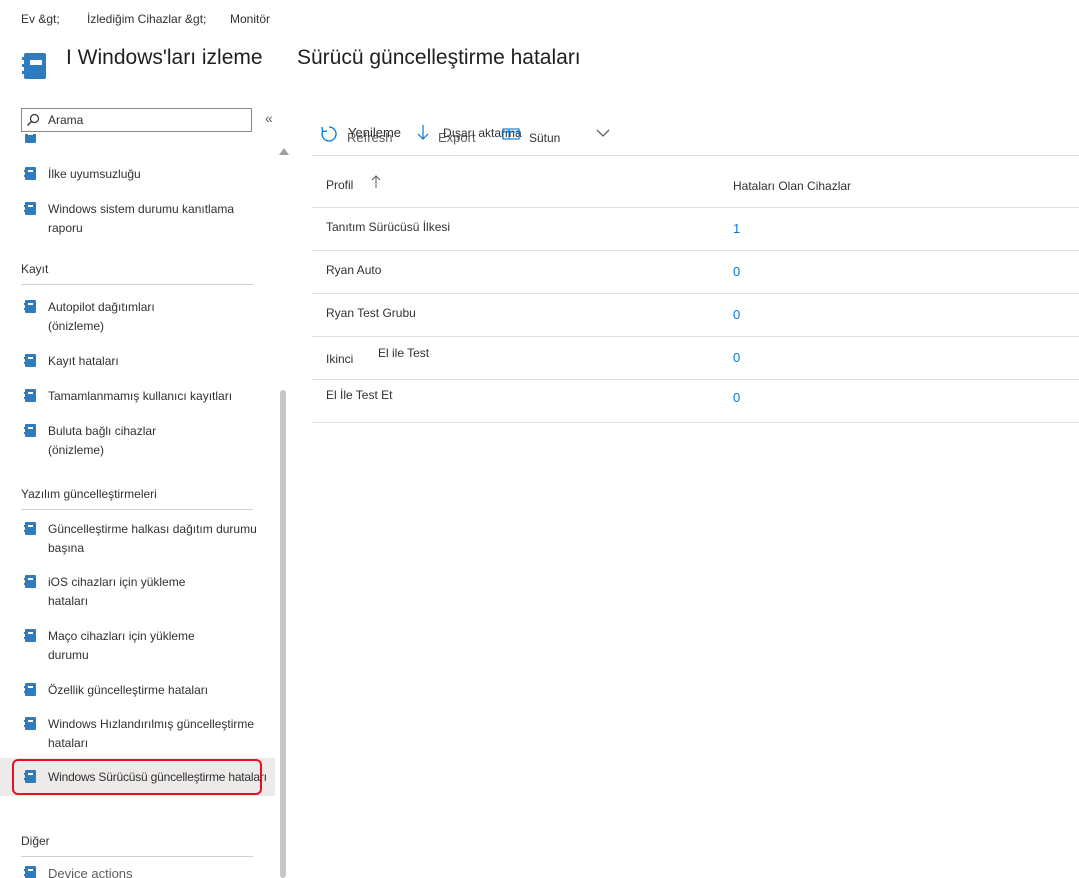  I want to click on chevron-down-icon, so click(603, 133).